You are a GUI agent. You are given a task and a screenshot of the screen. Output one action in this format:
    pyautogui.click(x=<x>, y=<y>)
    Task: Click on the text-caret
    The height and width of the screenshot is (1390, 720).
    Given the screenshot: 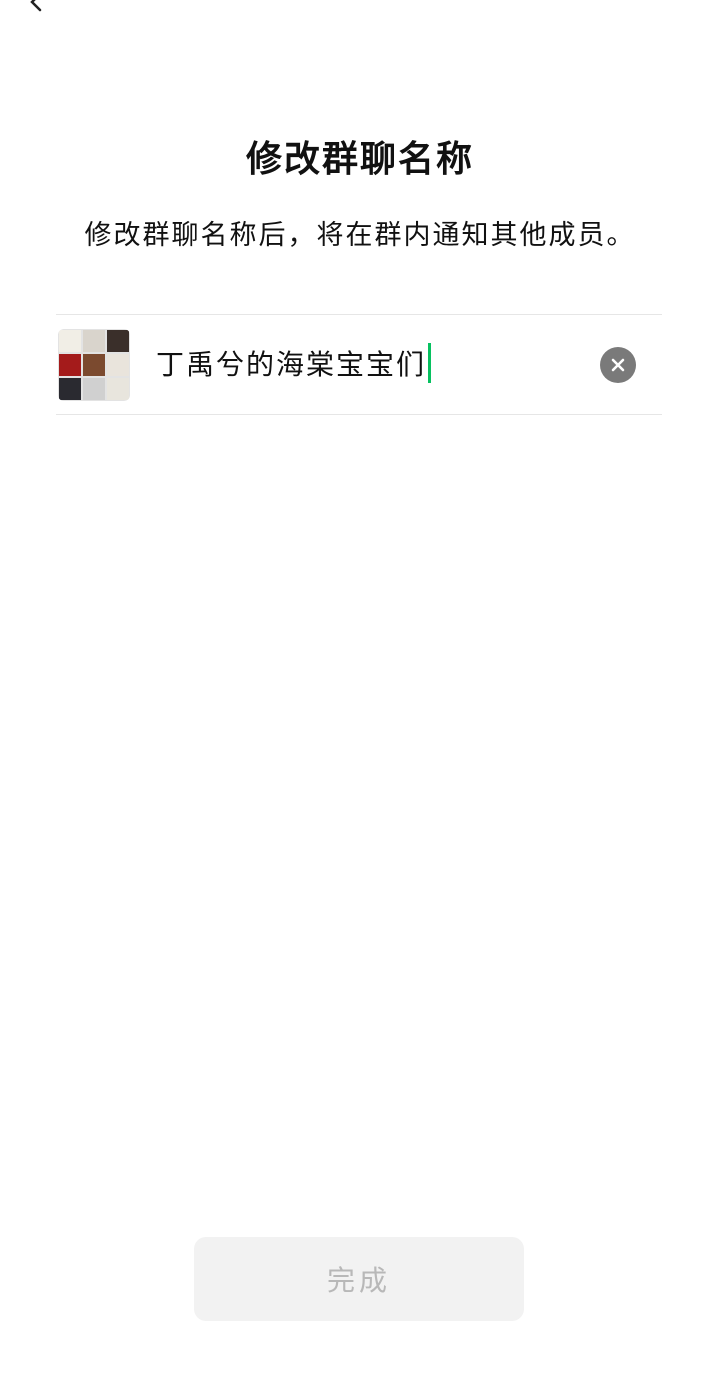 What is the action you would take?
    pyautogui.click(x=430, y=363)
    